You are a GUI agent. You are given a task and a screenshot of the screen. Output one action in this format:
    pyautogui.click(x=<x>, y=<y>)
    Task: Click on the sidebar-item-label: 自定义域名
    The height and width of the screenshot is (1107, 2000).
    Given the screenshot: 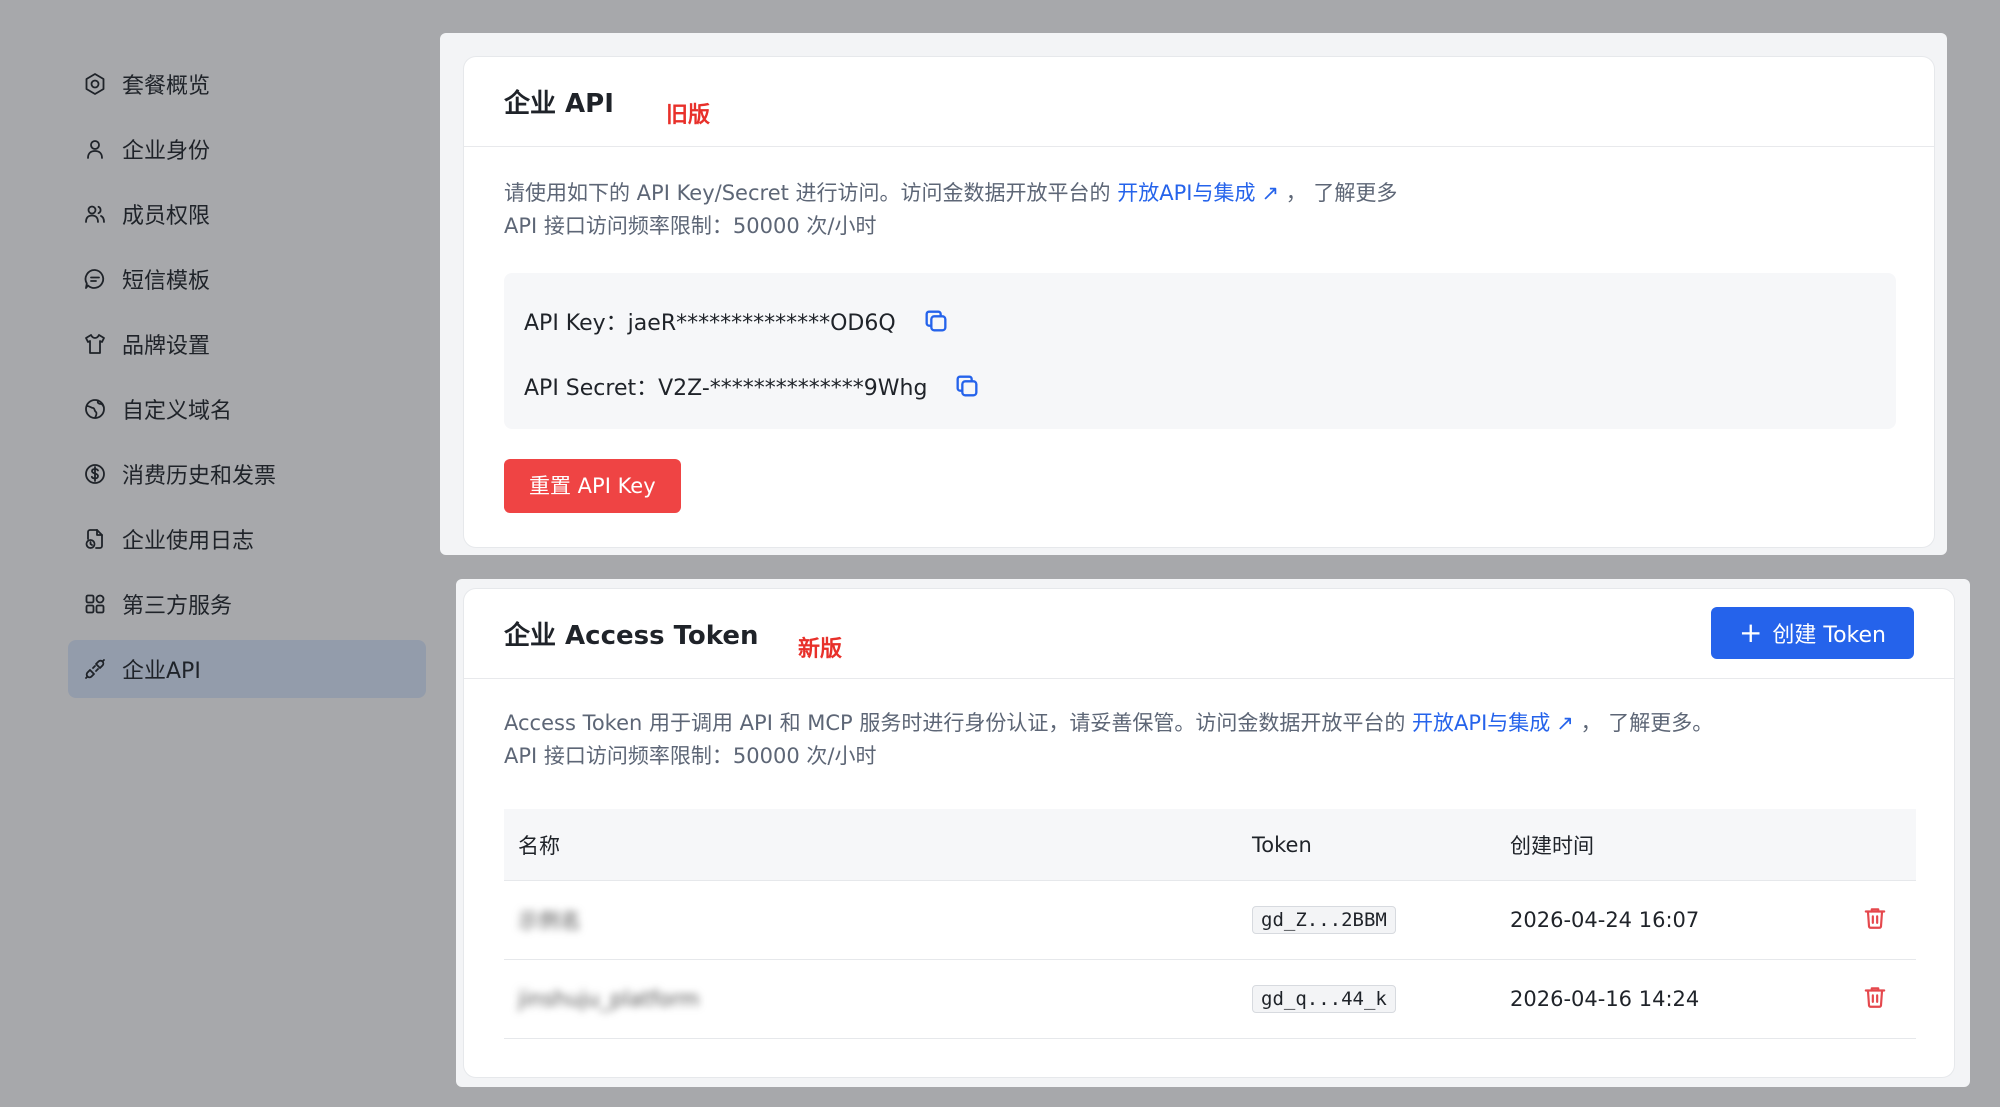 What is the action you would take?
    pyautogui.click(x=177, y=411)
    